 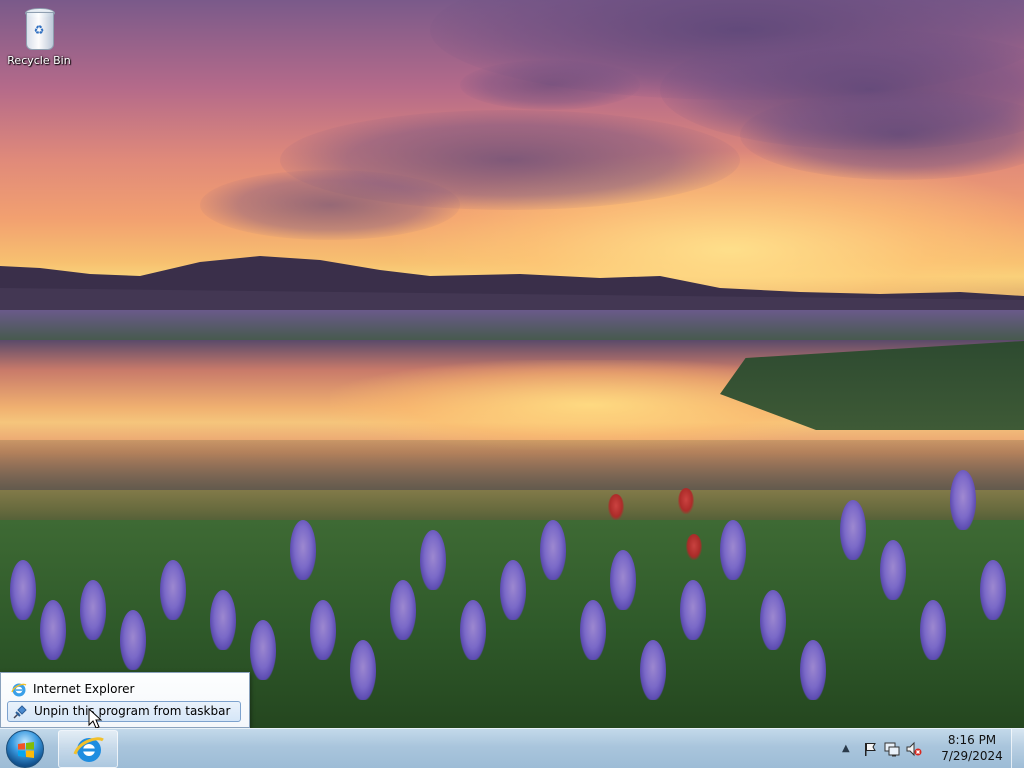 I want to click on volume-muted-icon, so click(x=914, y=749).